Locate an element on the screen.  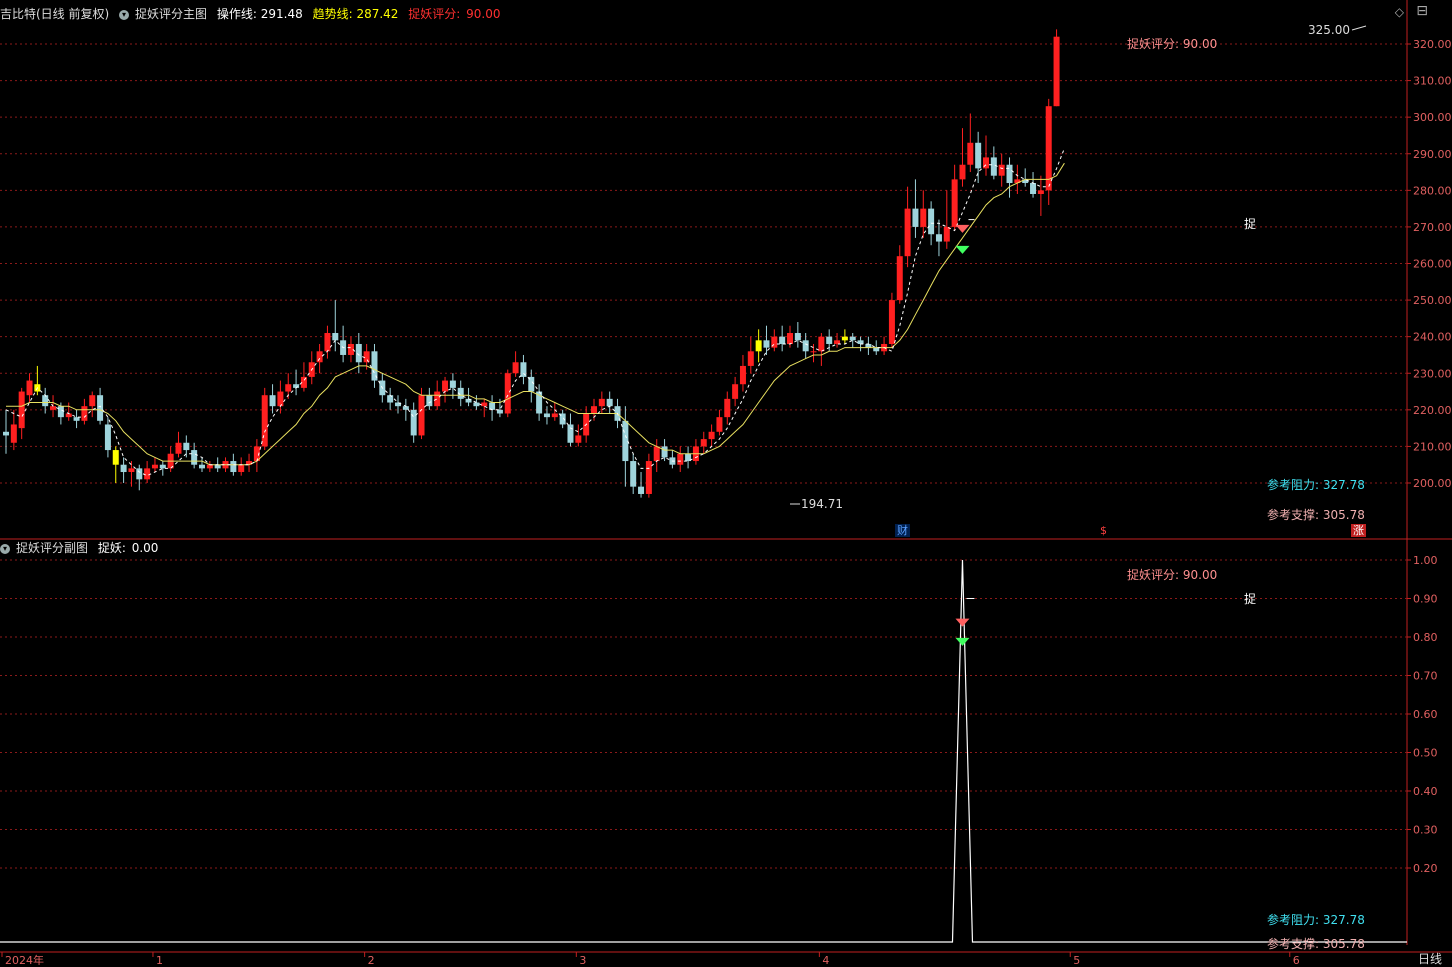
main-indicator-name: 捉妖评分主图 is located at coordinates (171, 14).